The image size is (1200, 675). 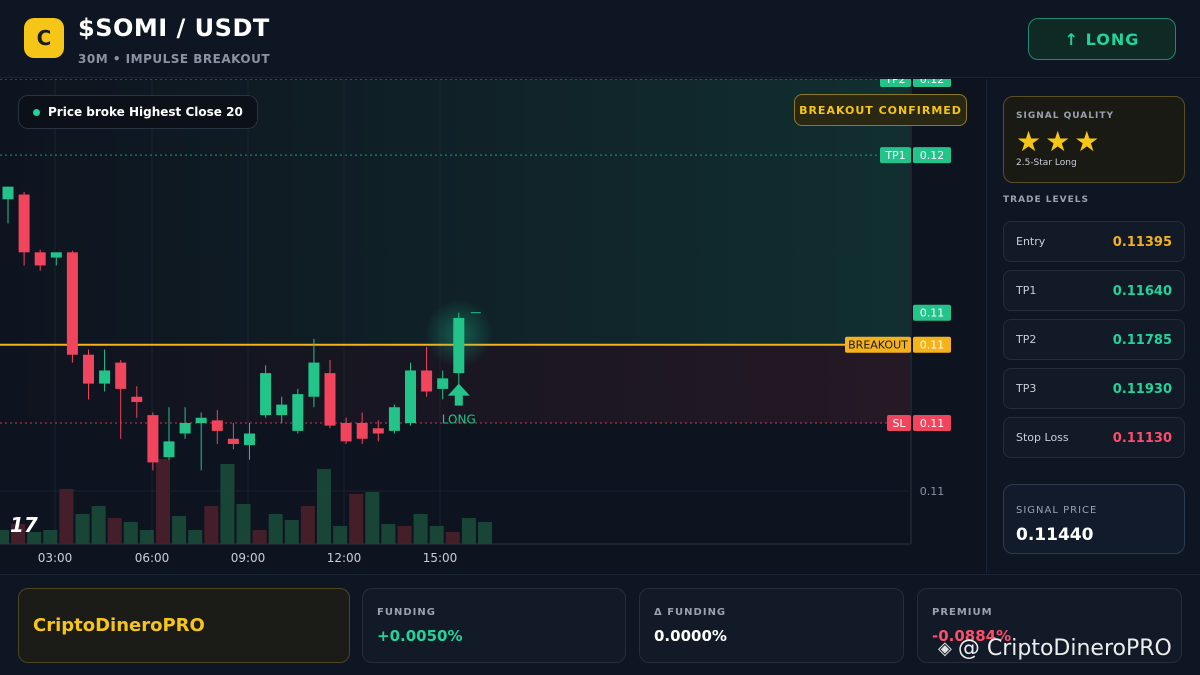 I want to click on level-key: TP3, so click(x=1026, y=388).